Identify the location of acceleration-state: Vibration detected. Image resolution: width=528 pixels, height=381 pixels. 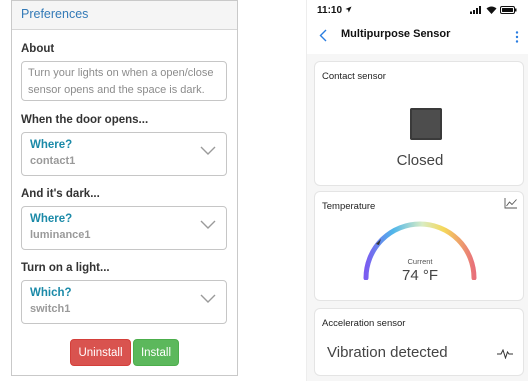
(387, 352).